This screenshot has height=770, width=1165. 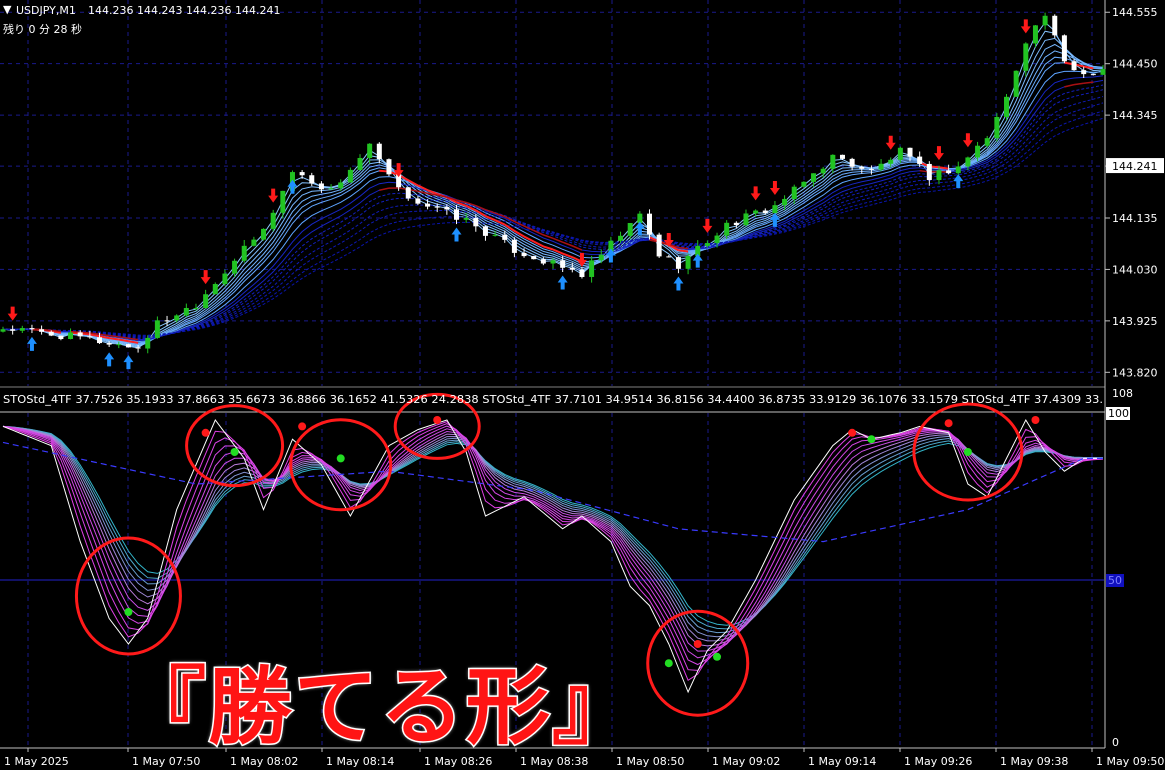 What do you see at coordinates (1135, 372) in the screenshot?
I see `price-tick-label: 143.820` at bounding box center [1135, 372].